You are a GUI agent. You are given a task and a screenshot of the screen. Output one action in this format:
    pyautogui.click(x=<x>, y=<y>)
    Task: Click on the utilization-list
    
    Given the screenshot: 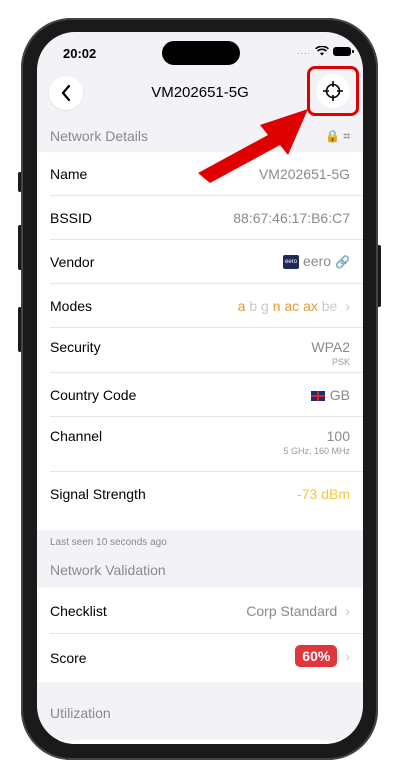 What is the action you would take?
    pyautogui.click(x=200, y=742)
    